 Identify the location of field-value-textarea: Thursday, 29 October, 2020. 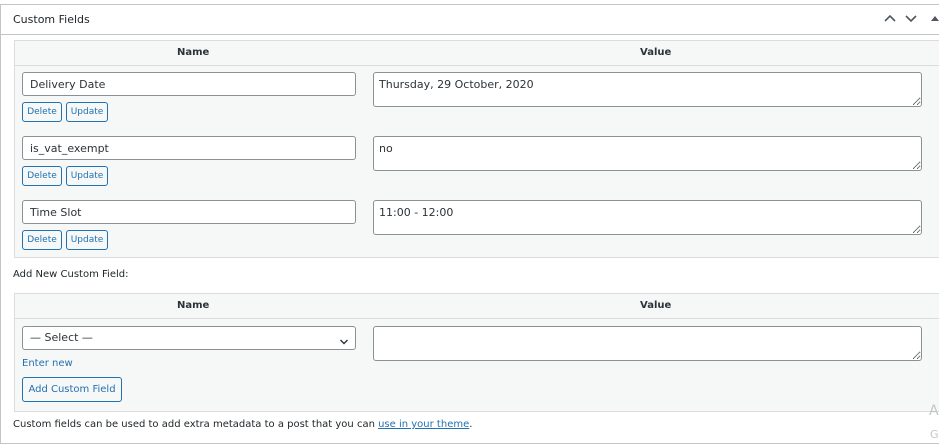
(647, 89).